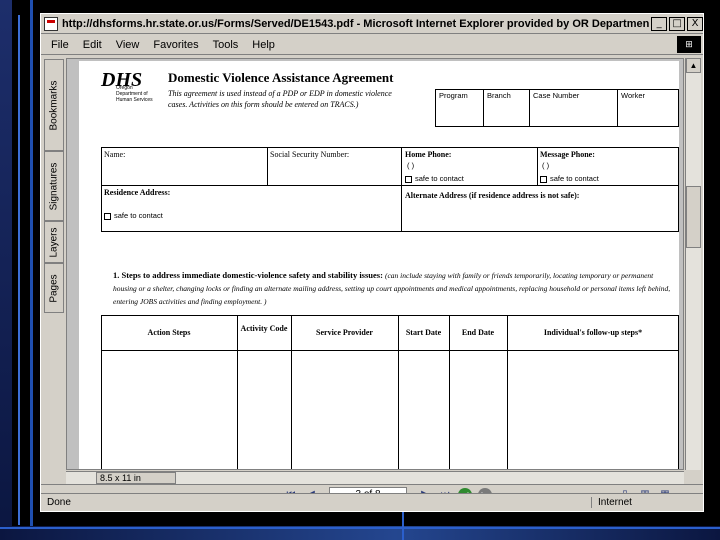  Describe the element at coordinates (390, 189) in the screenshot. I see `personal-info-box` at that location.